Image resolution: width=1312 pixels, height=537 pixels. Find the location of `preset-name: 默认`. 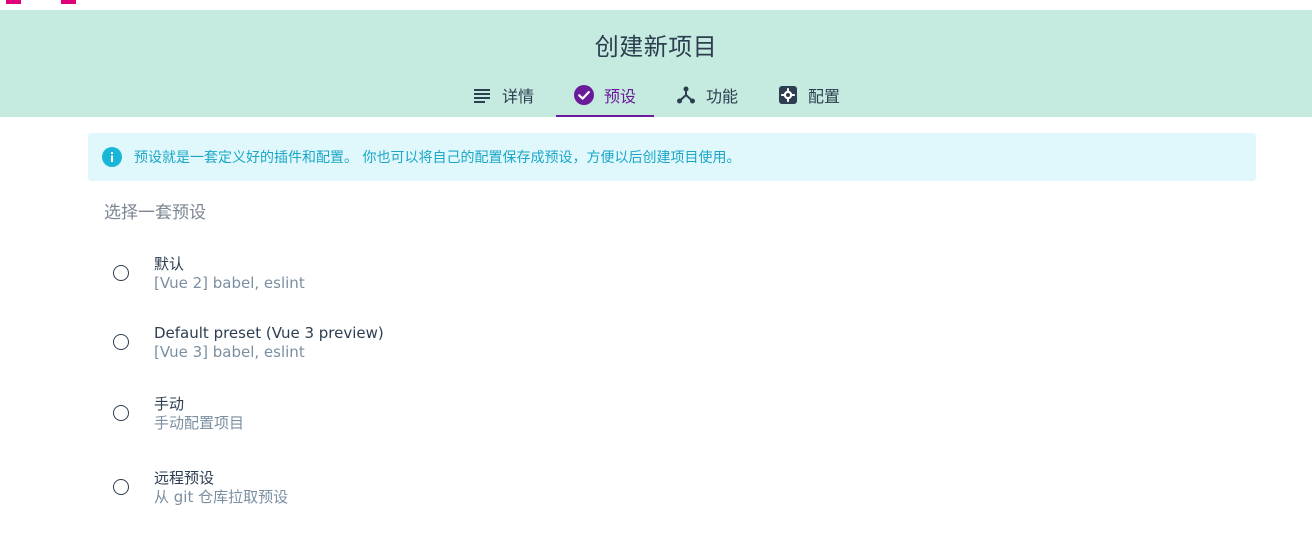

preset-name: 默认 is located at coordinates (169, 263).